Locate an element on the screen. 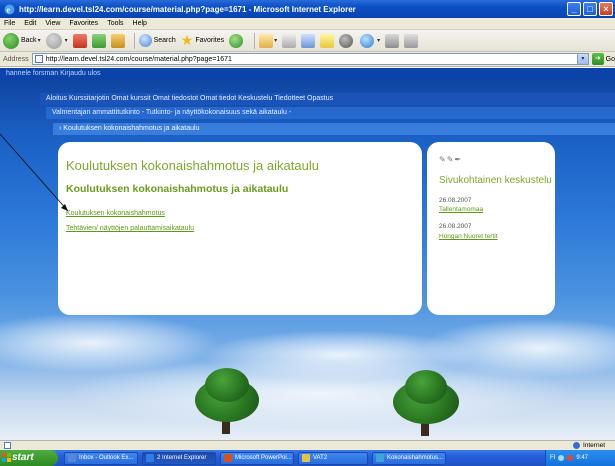  taskbar-item-folder: VAT2 is located at coordinates (333, 458).